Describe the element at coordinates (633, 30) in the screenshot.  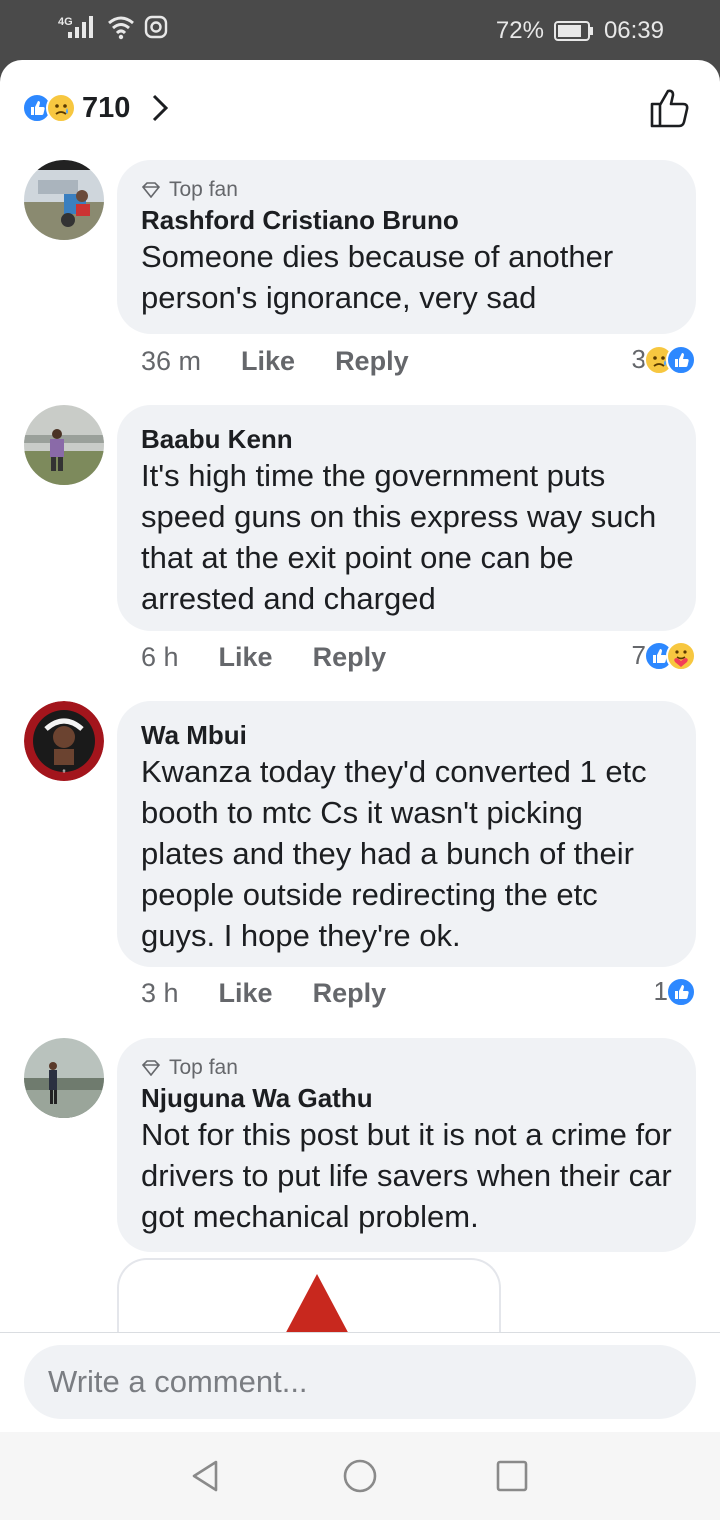
I see `clock: 06:39` at that location.